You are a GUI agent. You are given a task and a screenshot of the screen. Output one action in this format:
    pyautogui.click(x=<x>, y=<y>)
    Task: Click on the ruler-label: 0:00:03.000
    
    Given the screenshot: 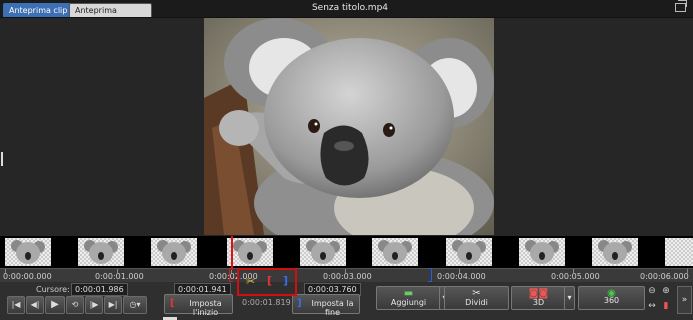 What is the action you would take?
    pyautogui.click(x=347, y=276)
    